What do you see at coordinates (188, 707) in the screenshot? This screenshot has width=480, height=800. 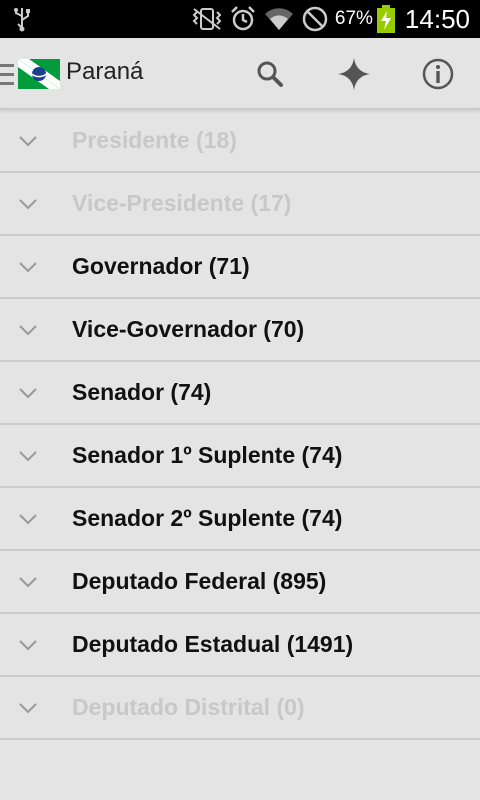 I see `list-item-label: Deputado Distrital (0)` at bounding box center [188, 707].